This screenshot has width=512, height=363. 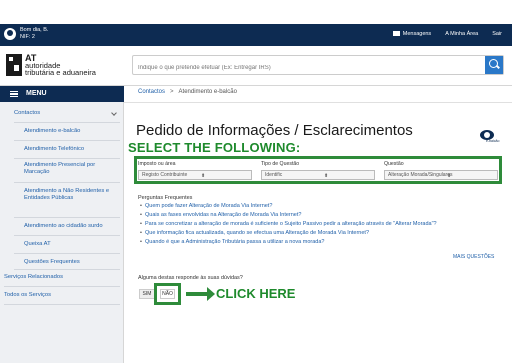 I want to click on more-questions-link: MAIS QUESTÕES, so click(x=473, y=257).